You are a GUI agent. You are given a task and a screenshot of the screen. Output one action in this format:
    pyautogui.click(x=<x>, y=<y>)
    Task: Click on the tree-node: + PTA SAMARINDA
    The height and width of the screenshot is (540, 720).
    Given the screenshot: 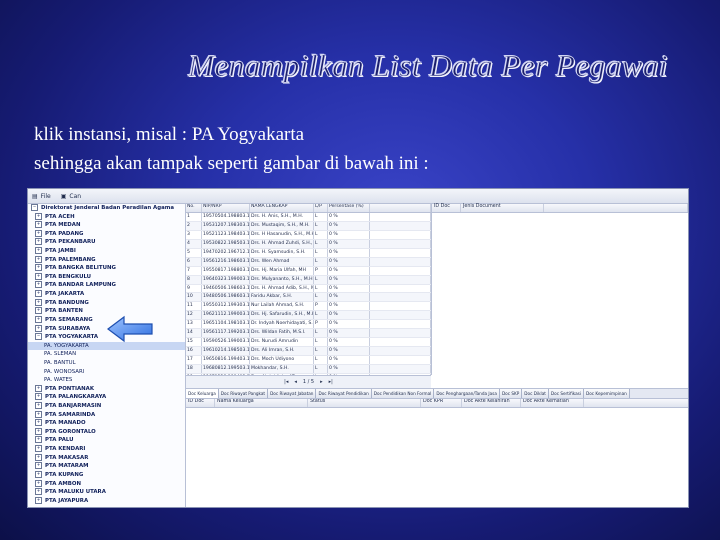 What is the action you would take?
    pyautogui.click(x=106, y=415)
    